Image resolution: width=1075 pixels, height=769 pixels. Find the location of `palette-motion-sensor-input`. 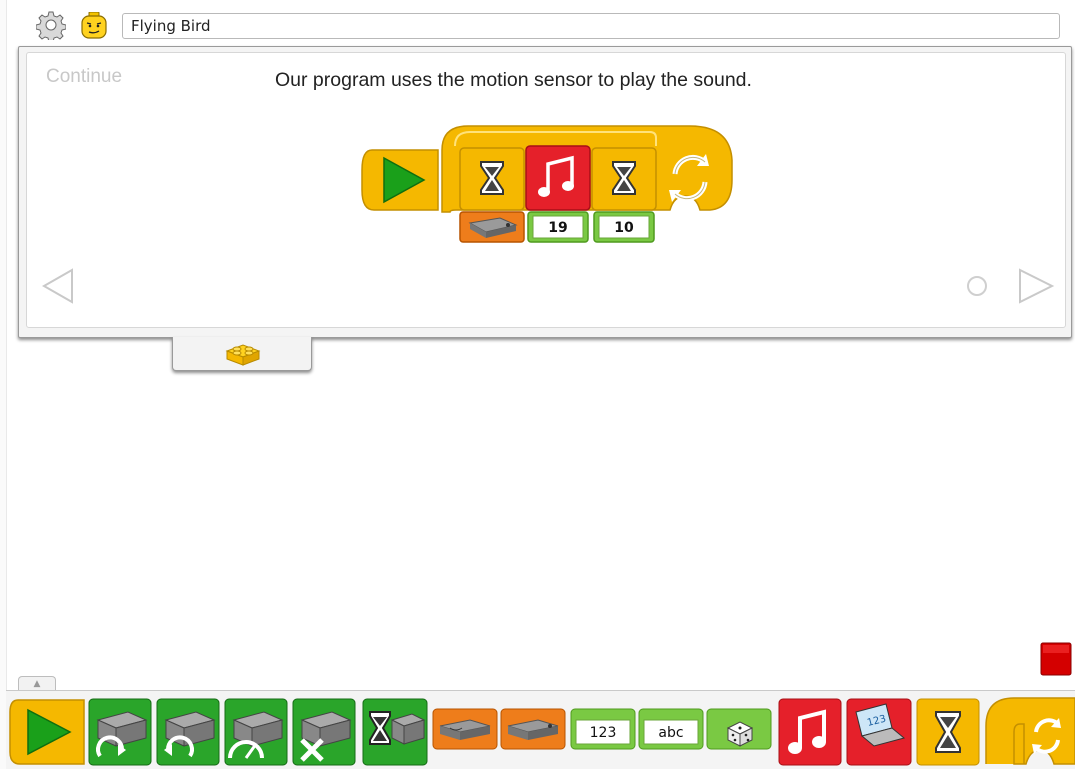

palette-motion-sensor-input is located at coordinates (533, 729).